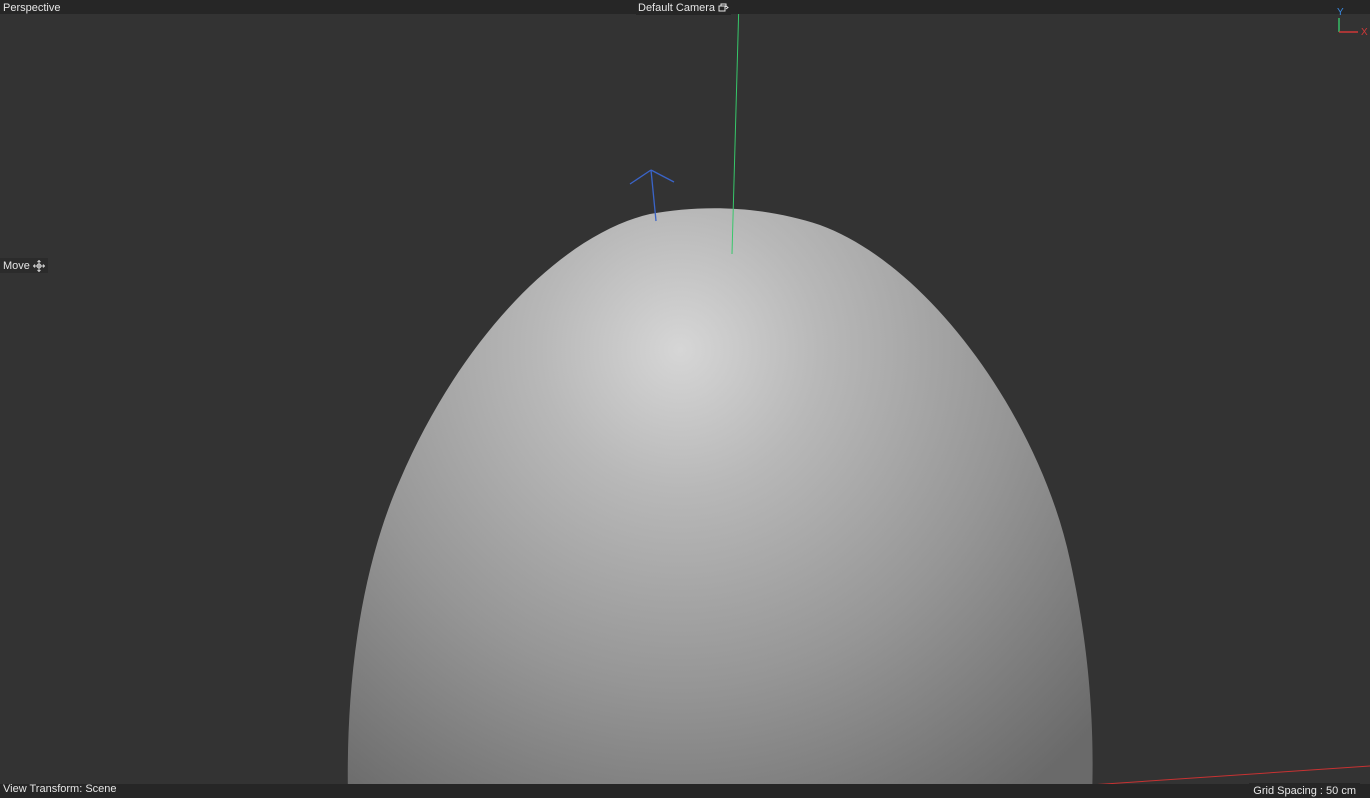  Describe the element at coordinates (16, 265) in the screenshot. I see `move-tool-label: Move` at that location.